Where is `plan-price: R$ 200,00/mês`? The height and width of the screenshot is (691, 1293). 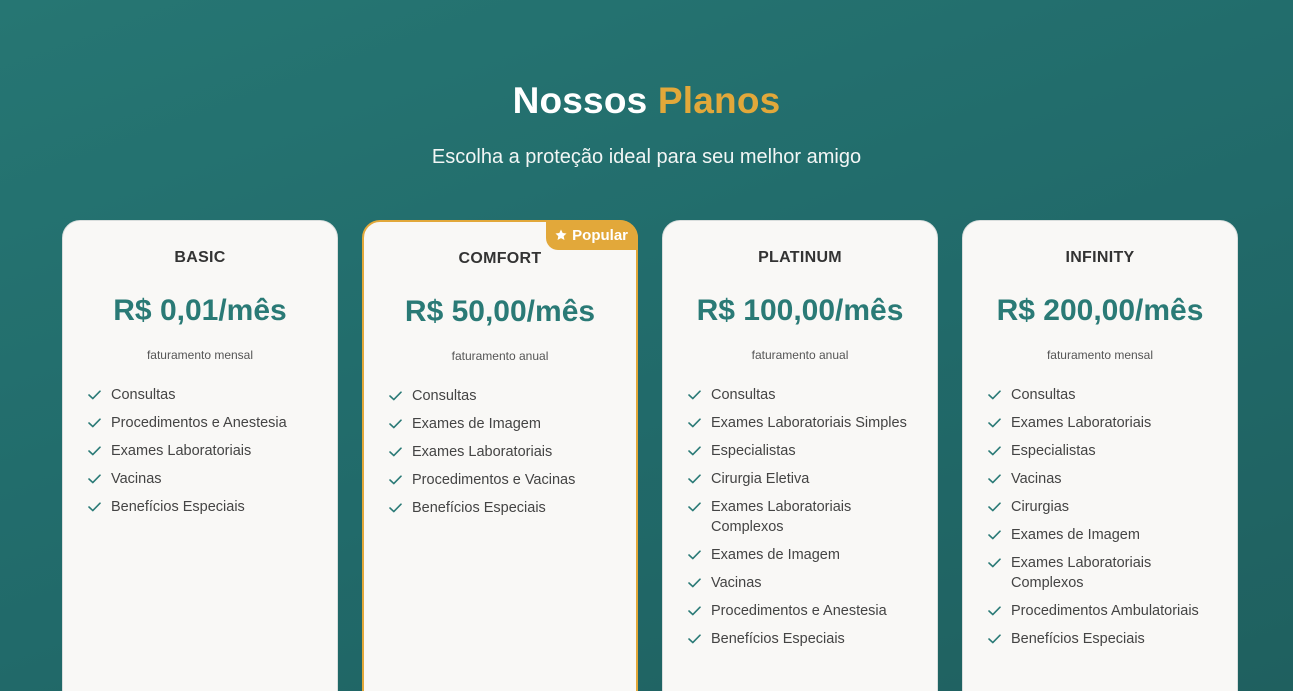 plan-price: R$ 200,00/mês is located at coordinates (1100, 310).